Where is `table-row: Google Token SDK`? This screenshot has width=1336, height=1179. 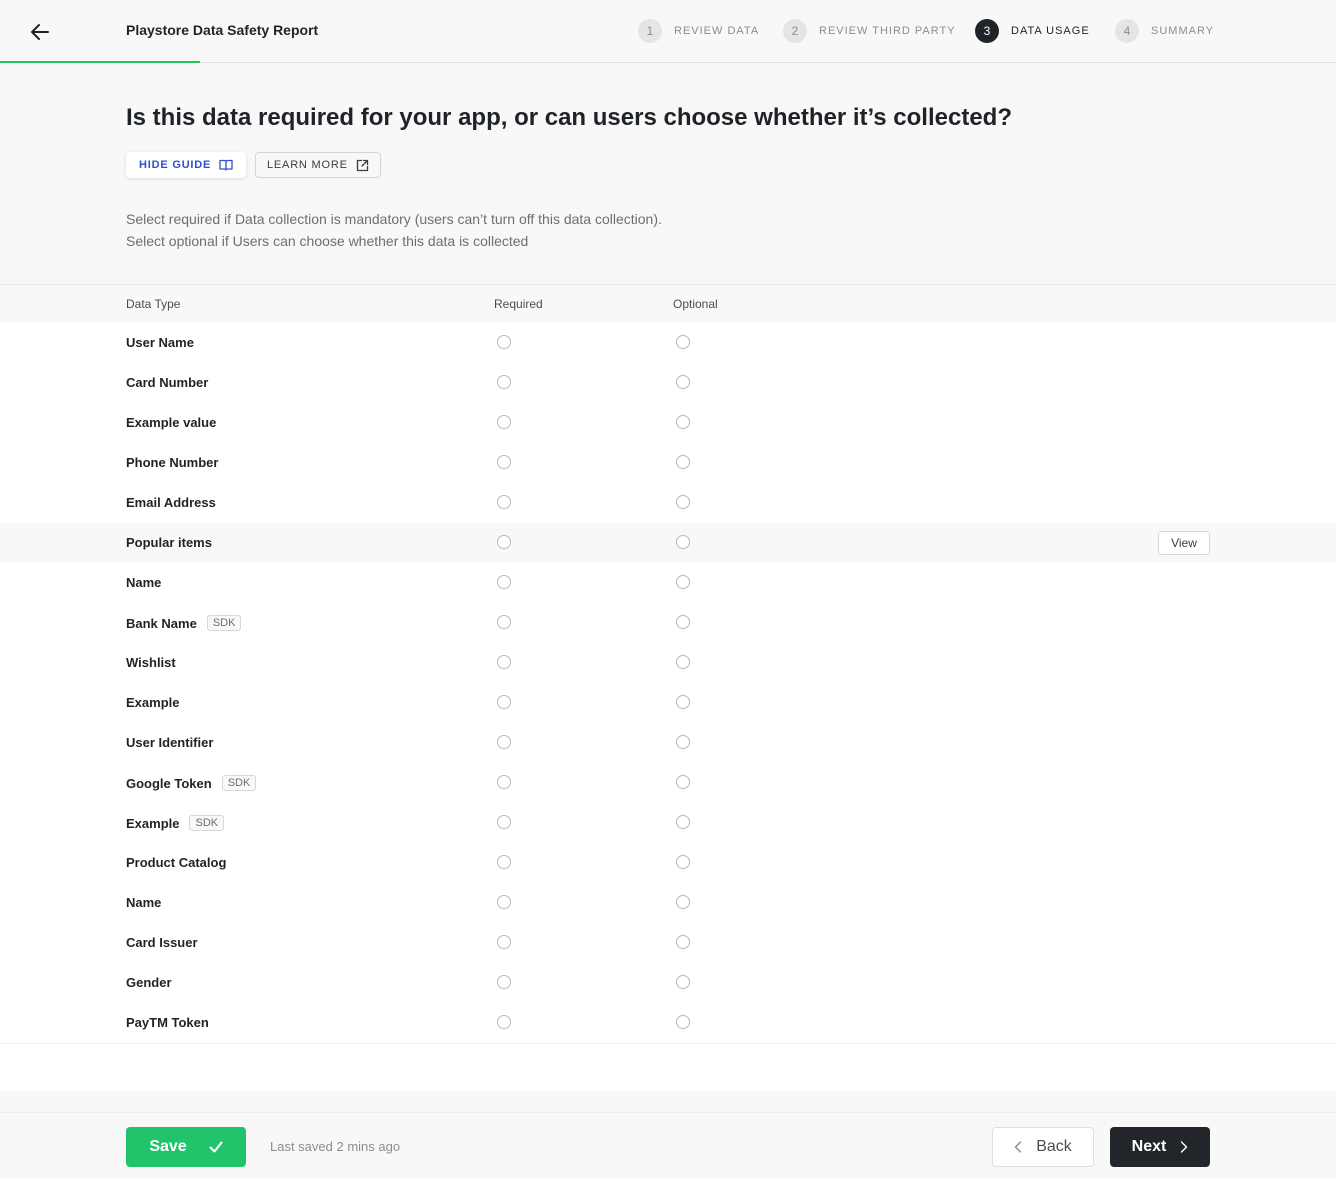 table-row: Google Token SDK is located at coordinates (668, 783).